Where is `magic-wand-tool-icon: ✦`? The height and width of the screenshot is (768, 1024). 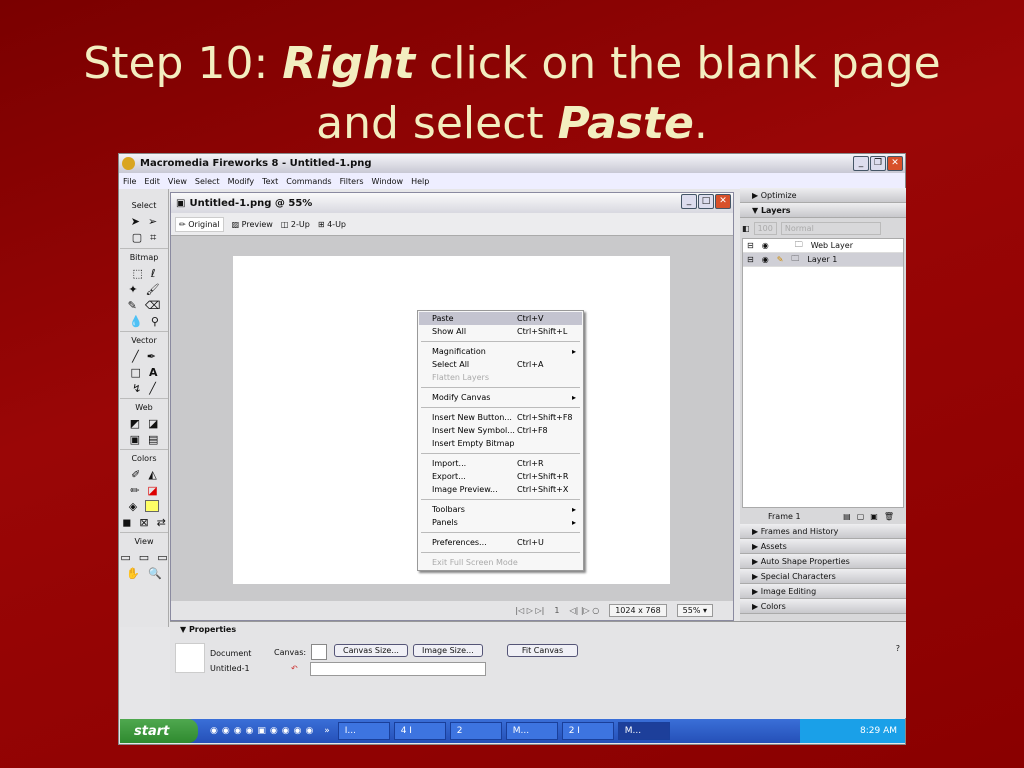
magic-wand-tool-icon: ✦ is located at coordinates (132, 289).